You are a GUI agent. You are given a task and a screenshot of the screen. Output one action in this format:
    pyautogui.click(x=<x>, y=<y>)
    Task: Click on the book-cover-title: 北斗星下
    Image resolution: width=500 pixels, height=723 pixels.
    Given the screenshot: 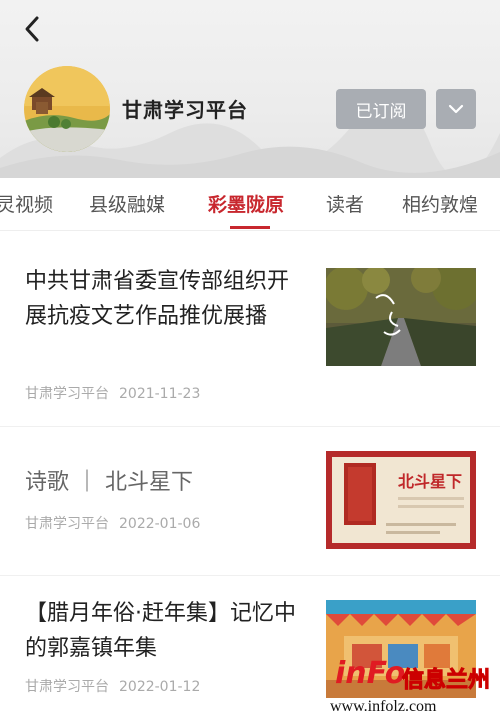 What is the action you would take?
    pyautogui.click(x=430, y=481)
    